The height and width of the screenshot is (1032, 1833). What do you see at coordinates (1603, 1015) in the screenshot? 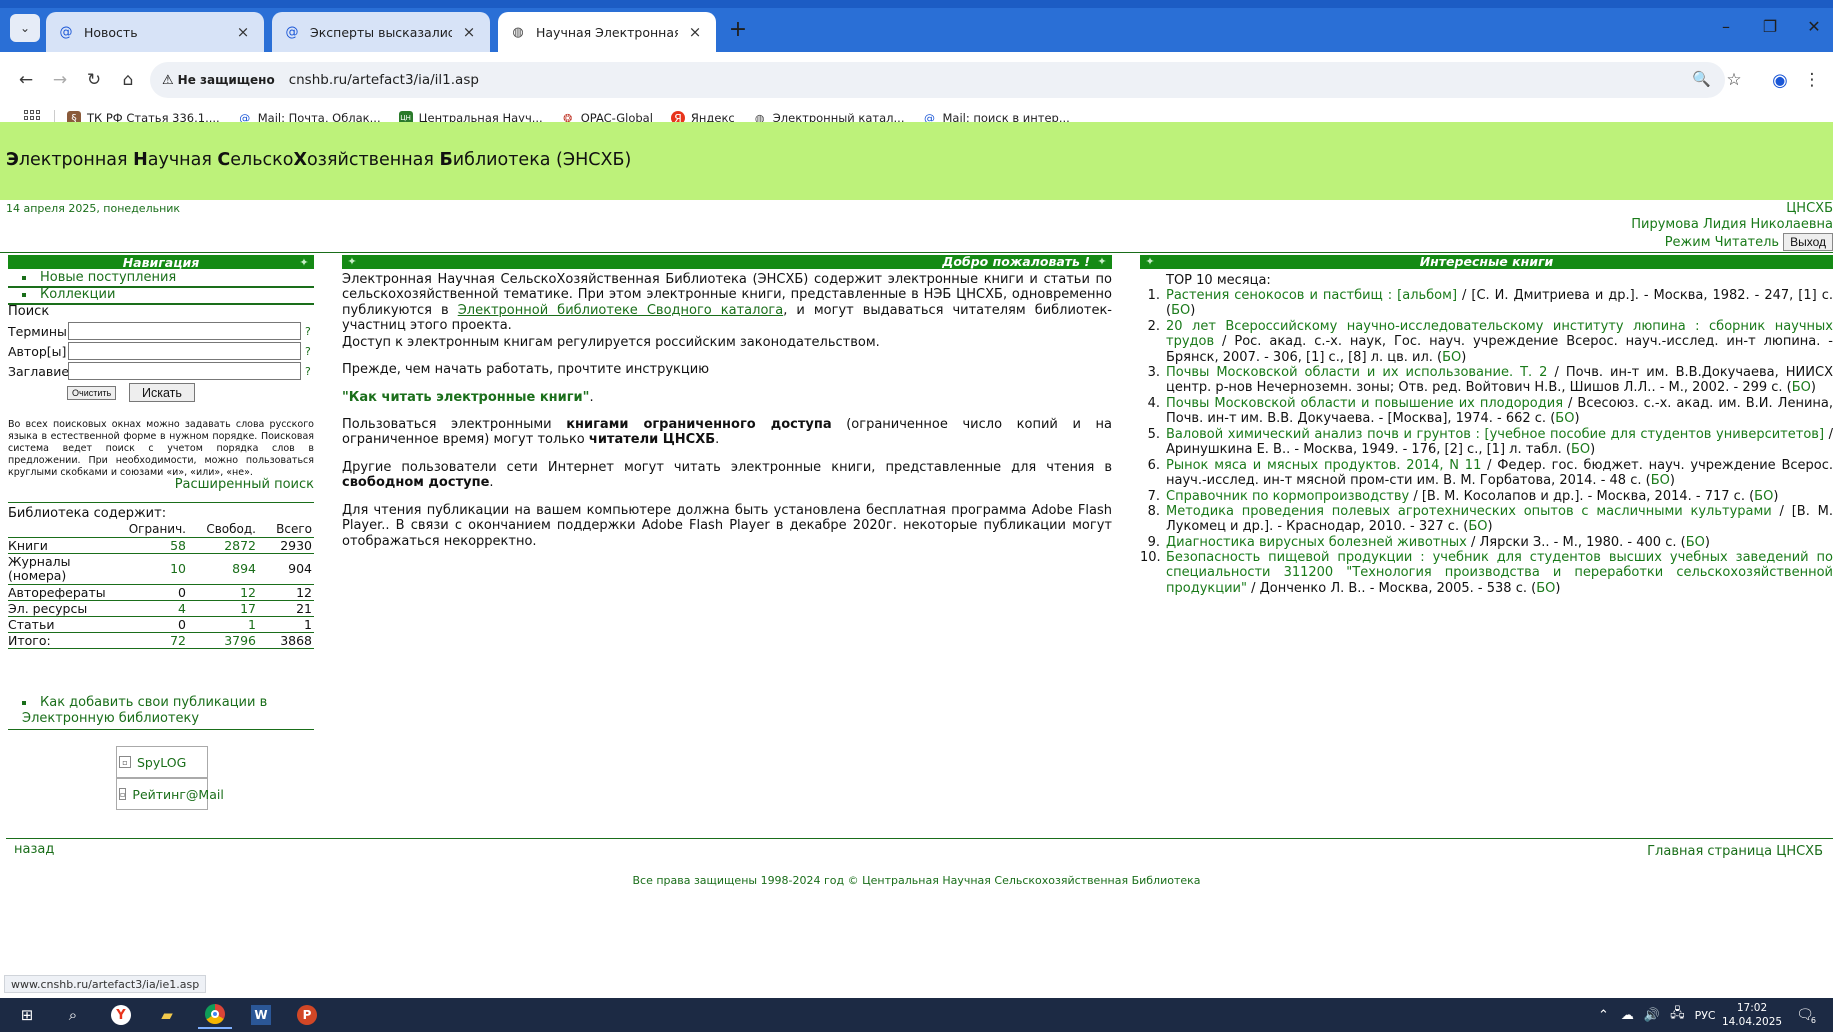
I see `chevron-up-icon: ⌃` at bounding box center [1603, 1015].